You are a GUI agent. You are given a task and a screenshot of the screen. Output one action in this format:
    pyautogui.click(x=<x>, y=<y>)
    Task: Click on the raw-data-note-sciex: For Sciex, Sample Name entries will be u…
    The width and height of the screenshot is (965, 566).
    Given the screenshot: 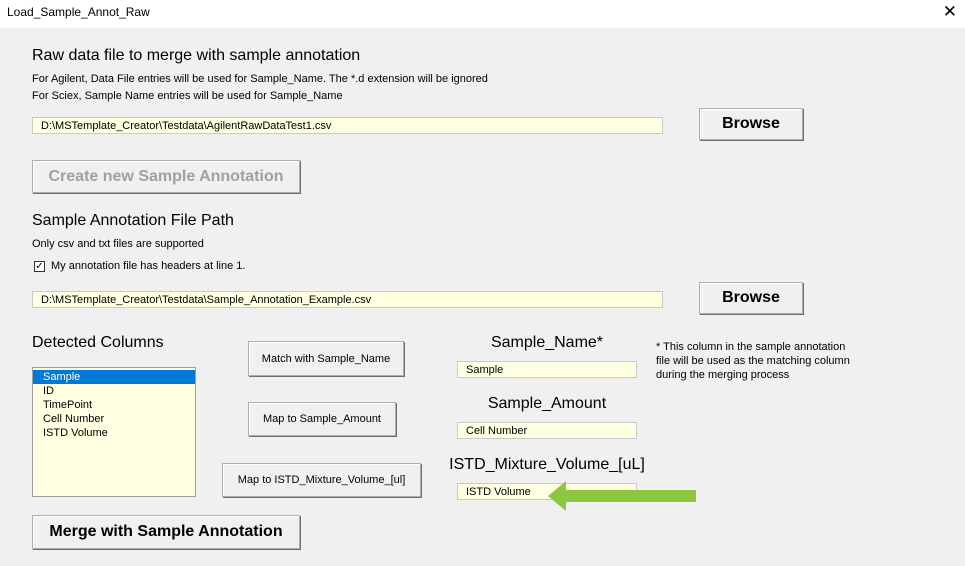 What is the action you would take?
    pyautogui.click(x=187, y=96)
    